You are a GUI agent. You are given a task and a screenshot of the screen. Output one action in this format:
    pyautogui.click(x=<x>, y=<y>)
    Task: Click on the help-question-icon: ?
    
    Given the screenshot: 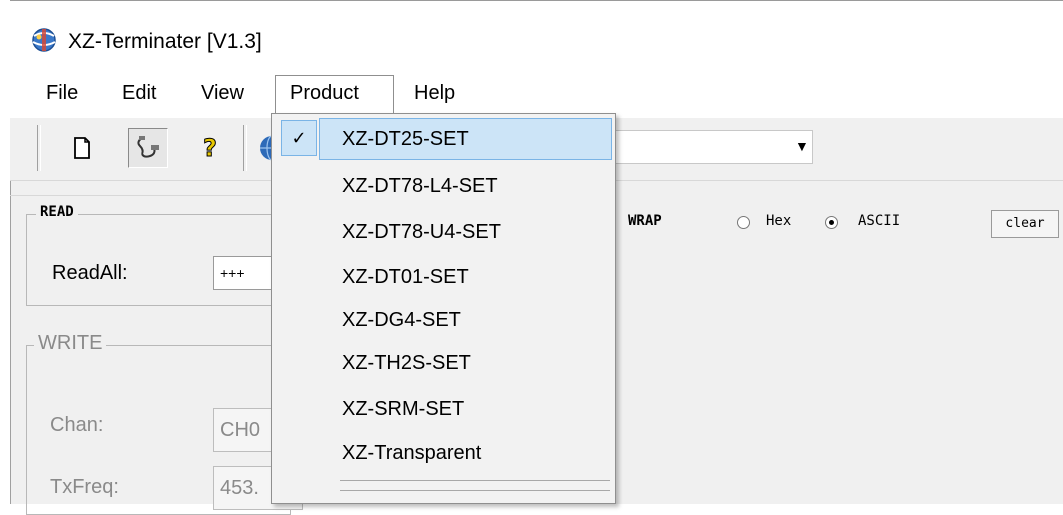 What is the action you would take?
    pyautogui.click(x=210, y=148)
    